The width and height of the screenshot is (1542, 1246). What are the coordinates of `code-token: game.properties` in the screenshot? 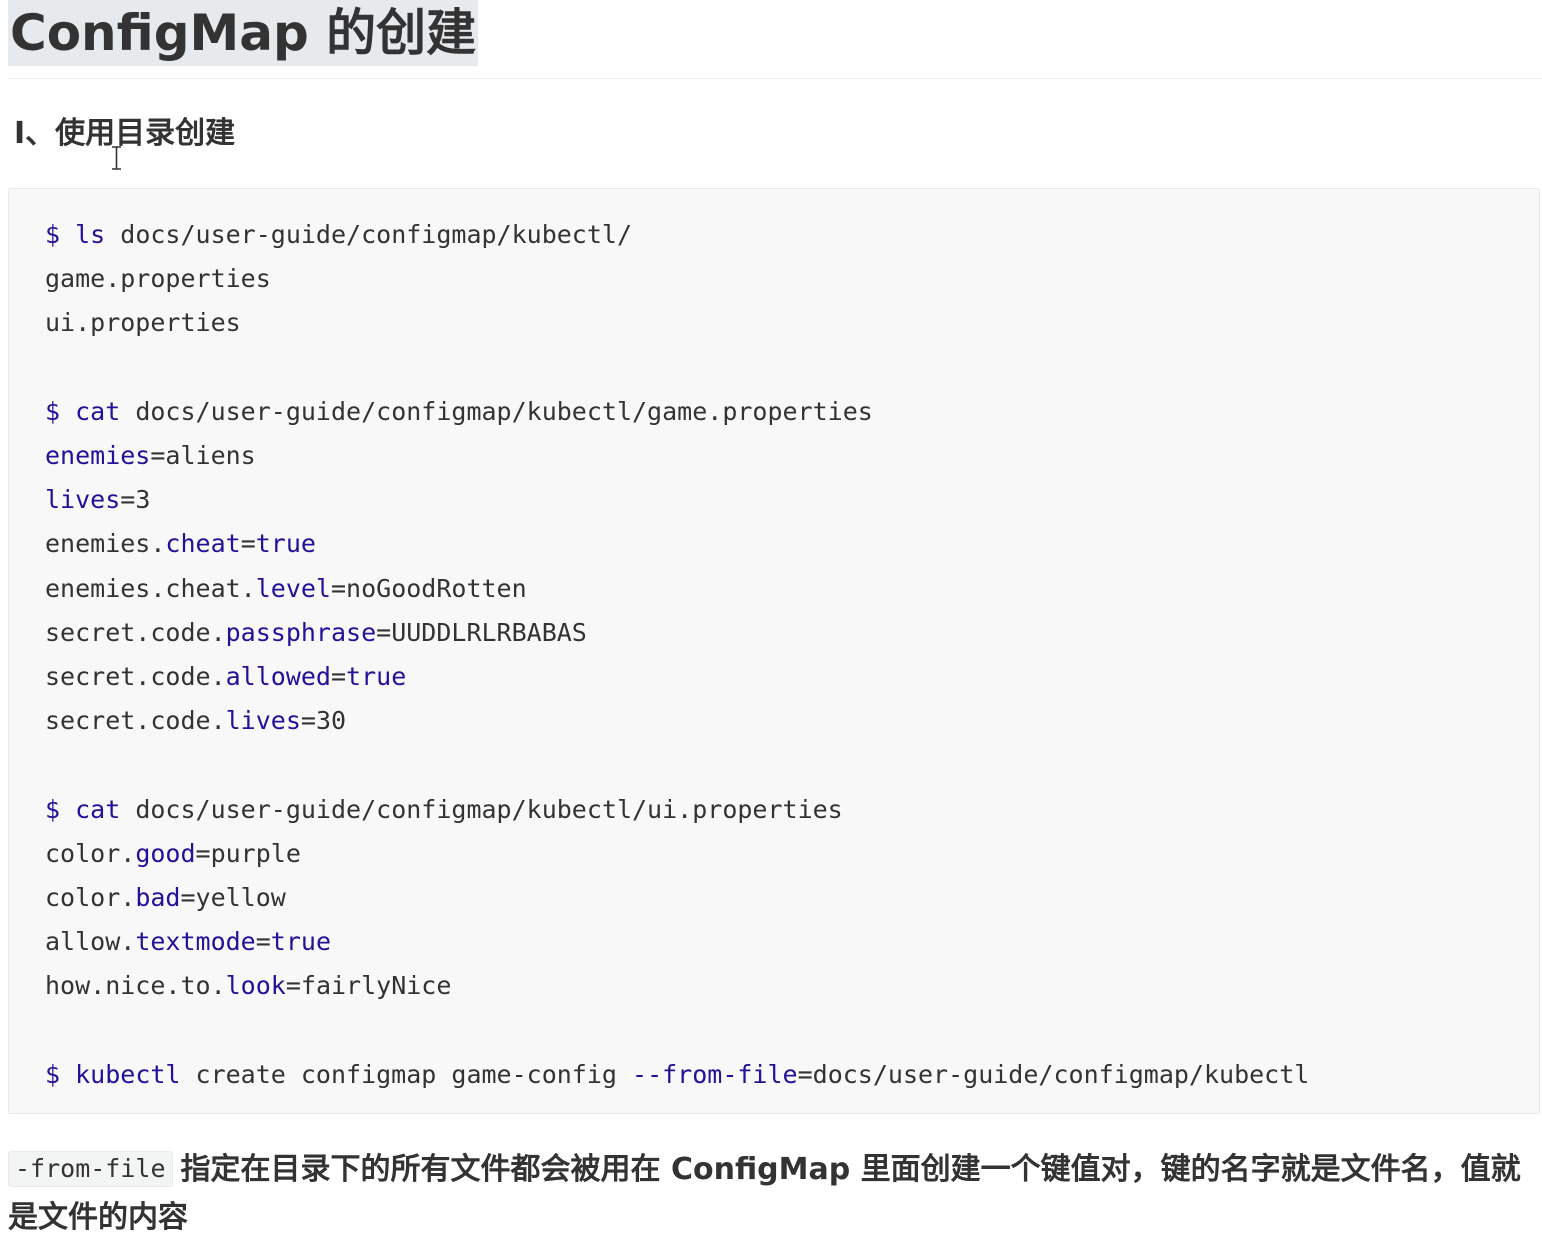 It's located at (158, 279).